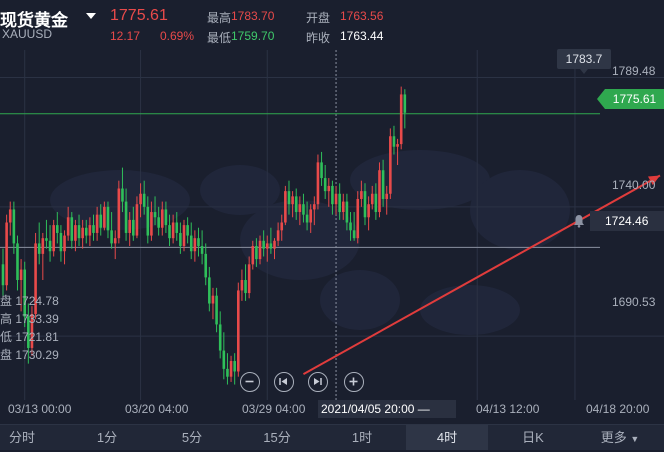  I want to click on ohlc-high: 高 1733.39, so click(29, 319).